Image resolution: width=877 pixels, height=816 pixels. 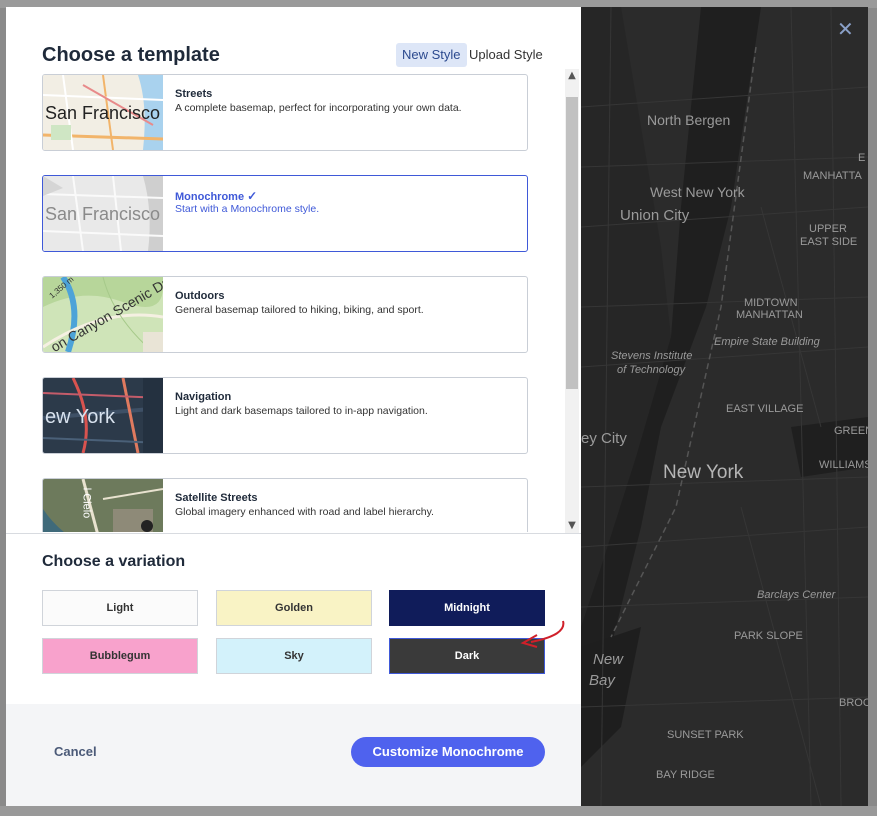 What do you see at coordinates (768, 636) in the screenshot?
I see `map-label: PARK SLOPE` at bounding box center [768, 636].